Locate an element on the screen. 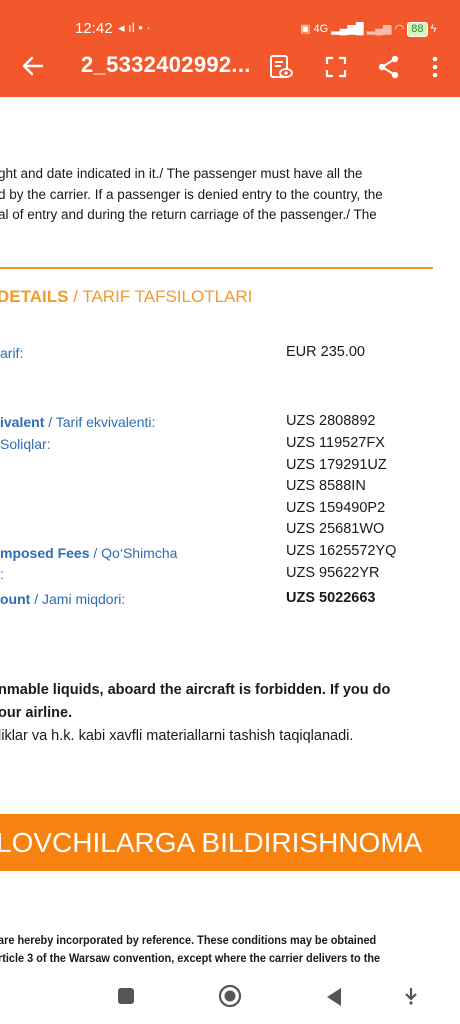  status-right-icons: ▣ 4G ▂▄▆█ ▂▄▆ ◠ 88 ϟ is located at coordinates (368, 29).